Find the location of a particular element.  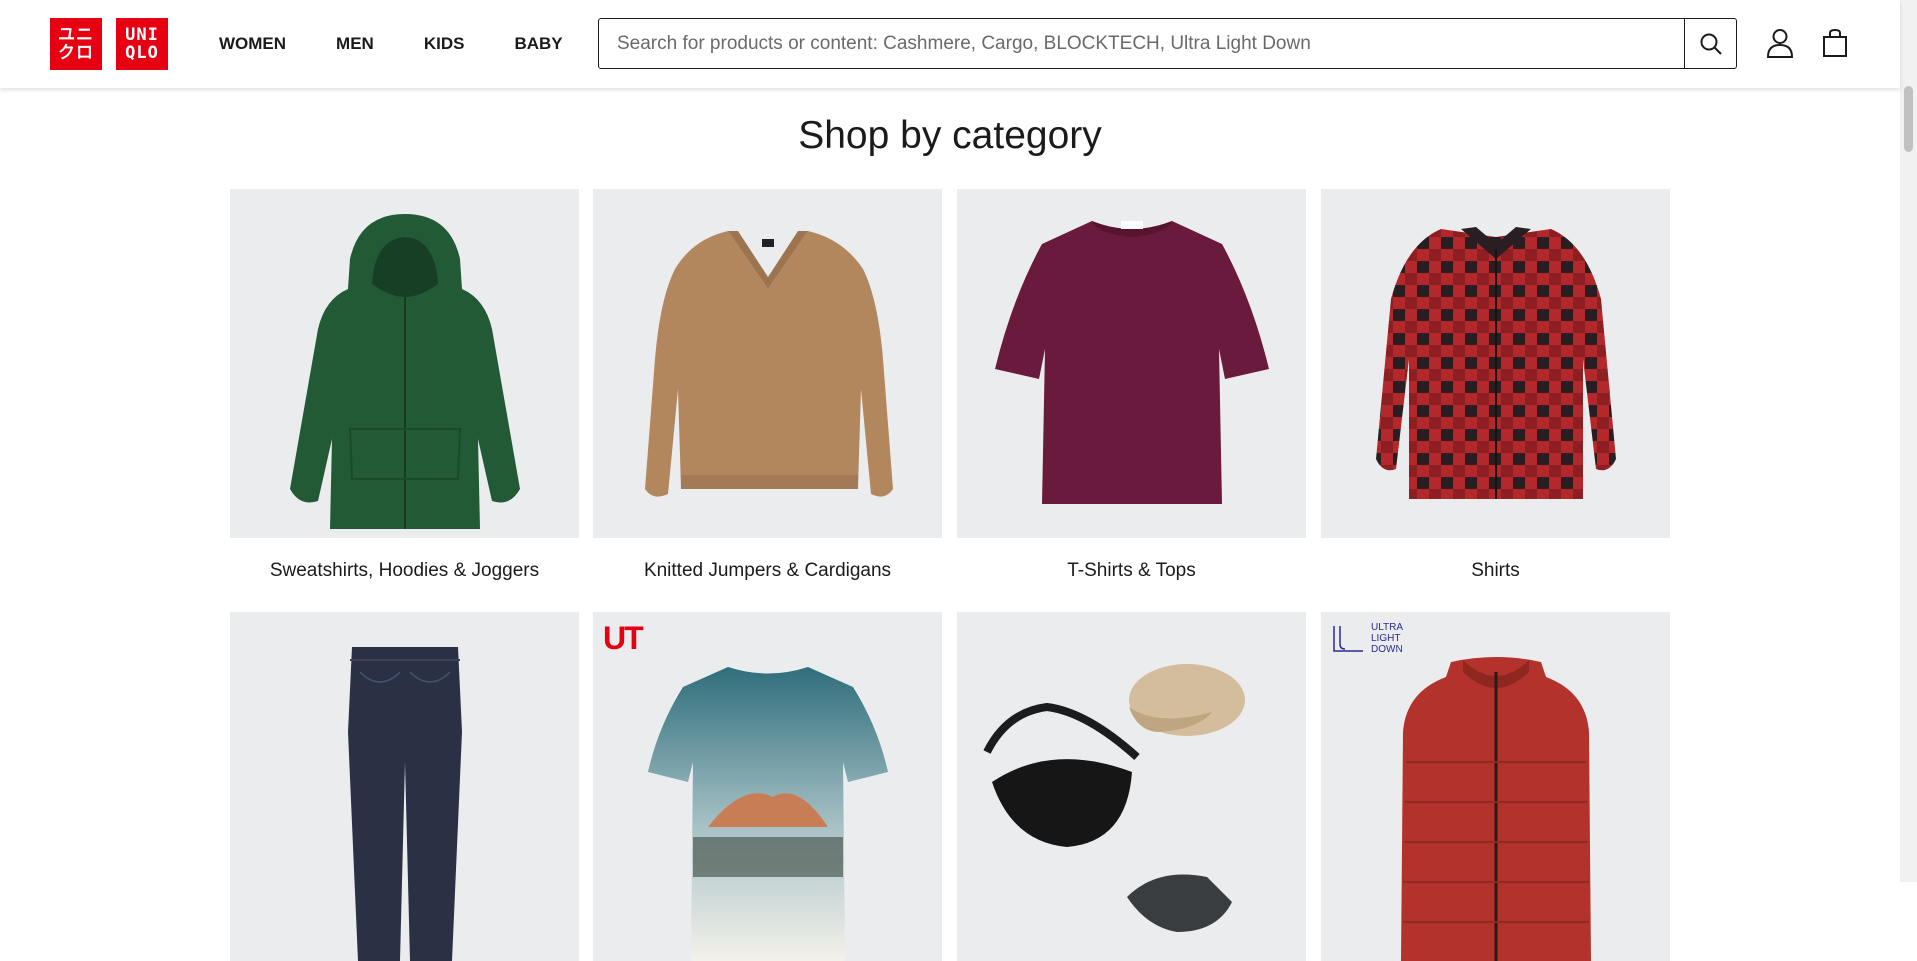

ultra-light-down-logo: ULTRA LIGHT DOWN is located at coordinates (1371, 640).